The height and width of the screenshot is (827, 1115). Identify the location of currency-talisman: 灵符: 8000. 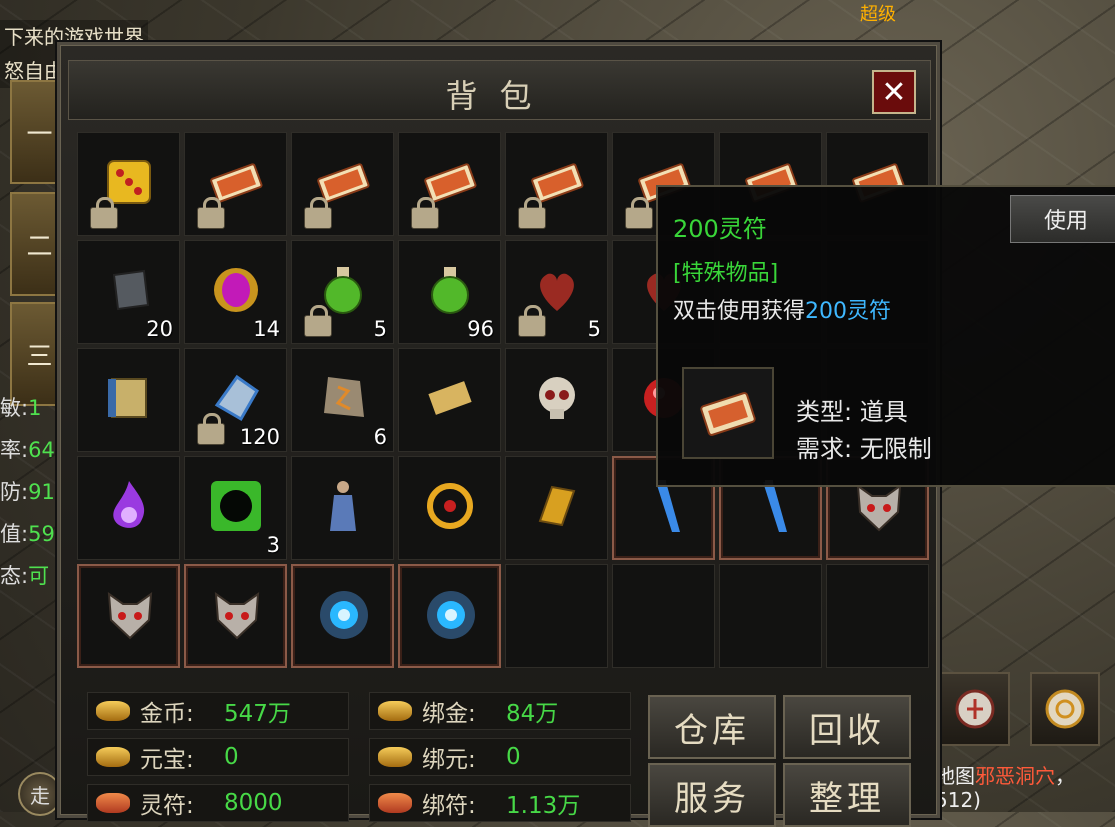
(218, 803).